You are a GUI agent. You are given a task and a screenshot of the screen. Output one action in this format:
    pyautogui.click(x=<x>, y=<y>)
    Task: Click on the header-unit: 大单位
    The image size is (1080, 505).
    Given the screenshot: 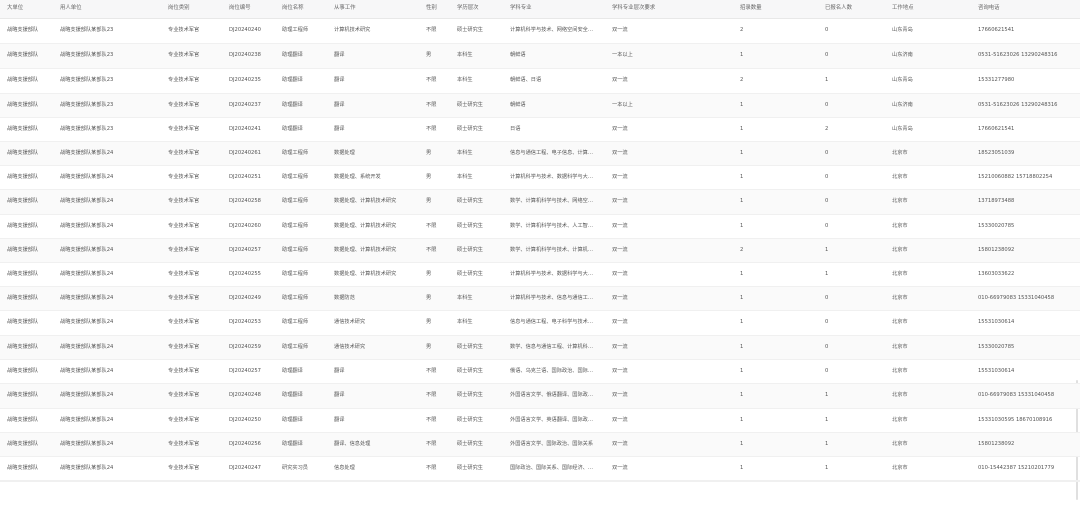 What is the action you would take?
    pyautogui.click(x=15, y=8)
    